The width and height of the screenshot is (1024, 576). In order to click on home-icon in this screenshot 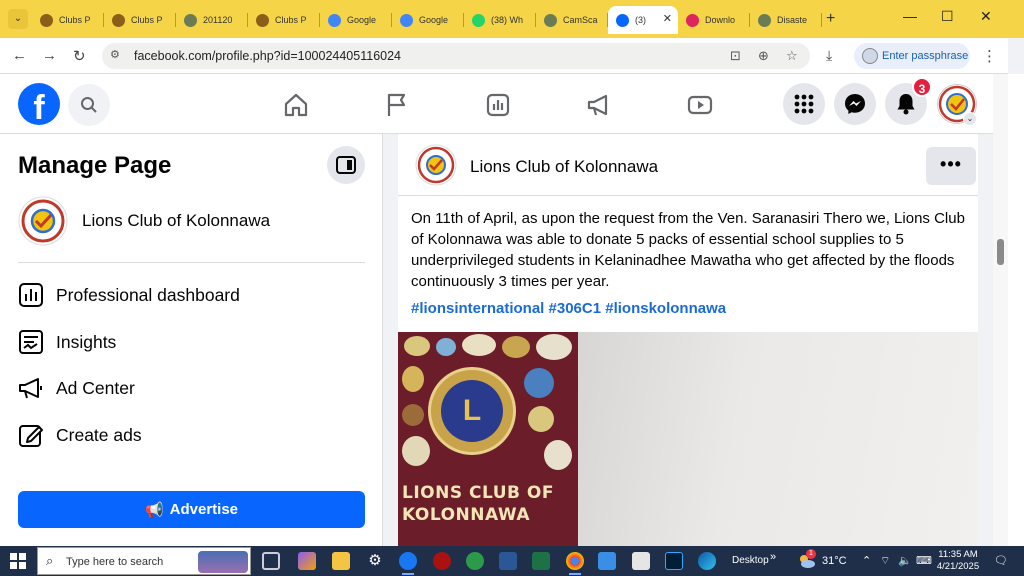, I will do `click(296, 105)`.